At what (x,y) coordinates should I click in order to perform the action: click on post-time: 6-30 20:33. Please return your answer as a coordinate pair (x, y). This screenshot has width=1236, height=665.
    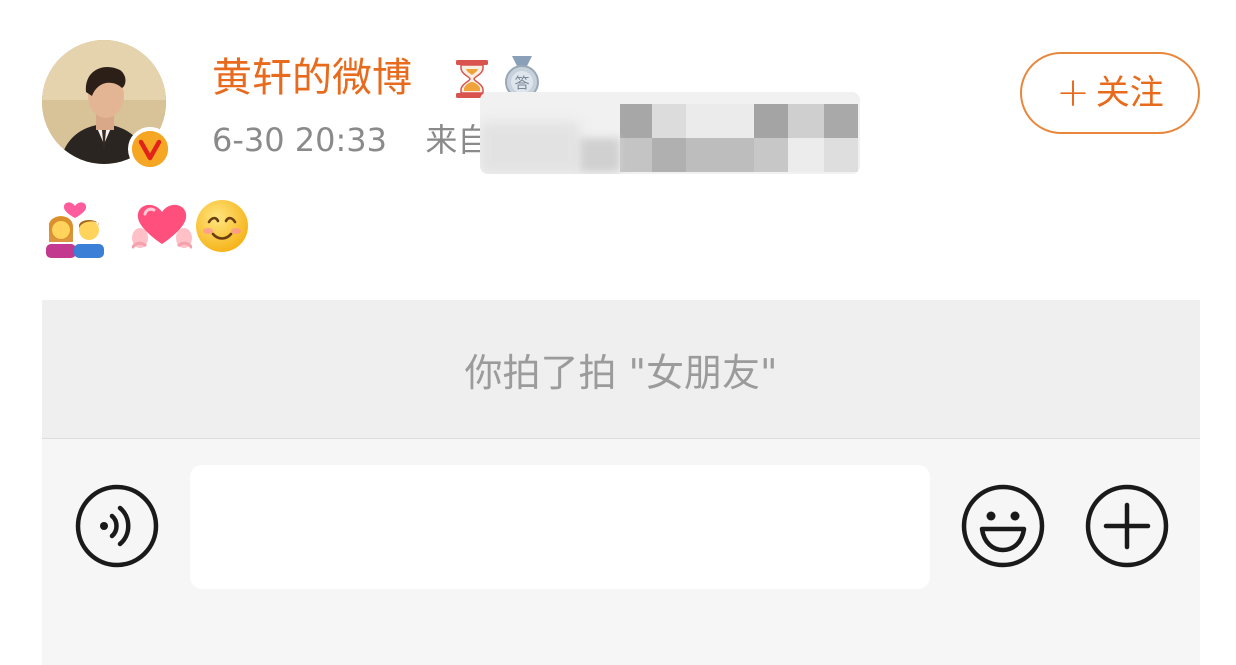
    Looking at the image, I should click on (300, 140).